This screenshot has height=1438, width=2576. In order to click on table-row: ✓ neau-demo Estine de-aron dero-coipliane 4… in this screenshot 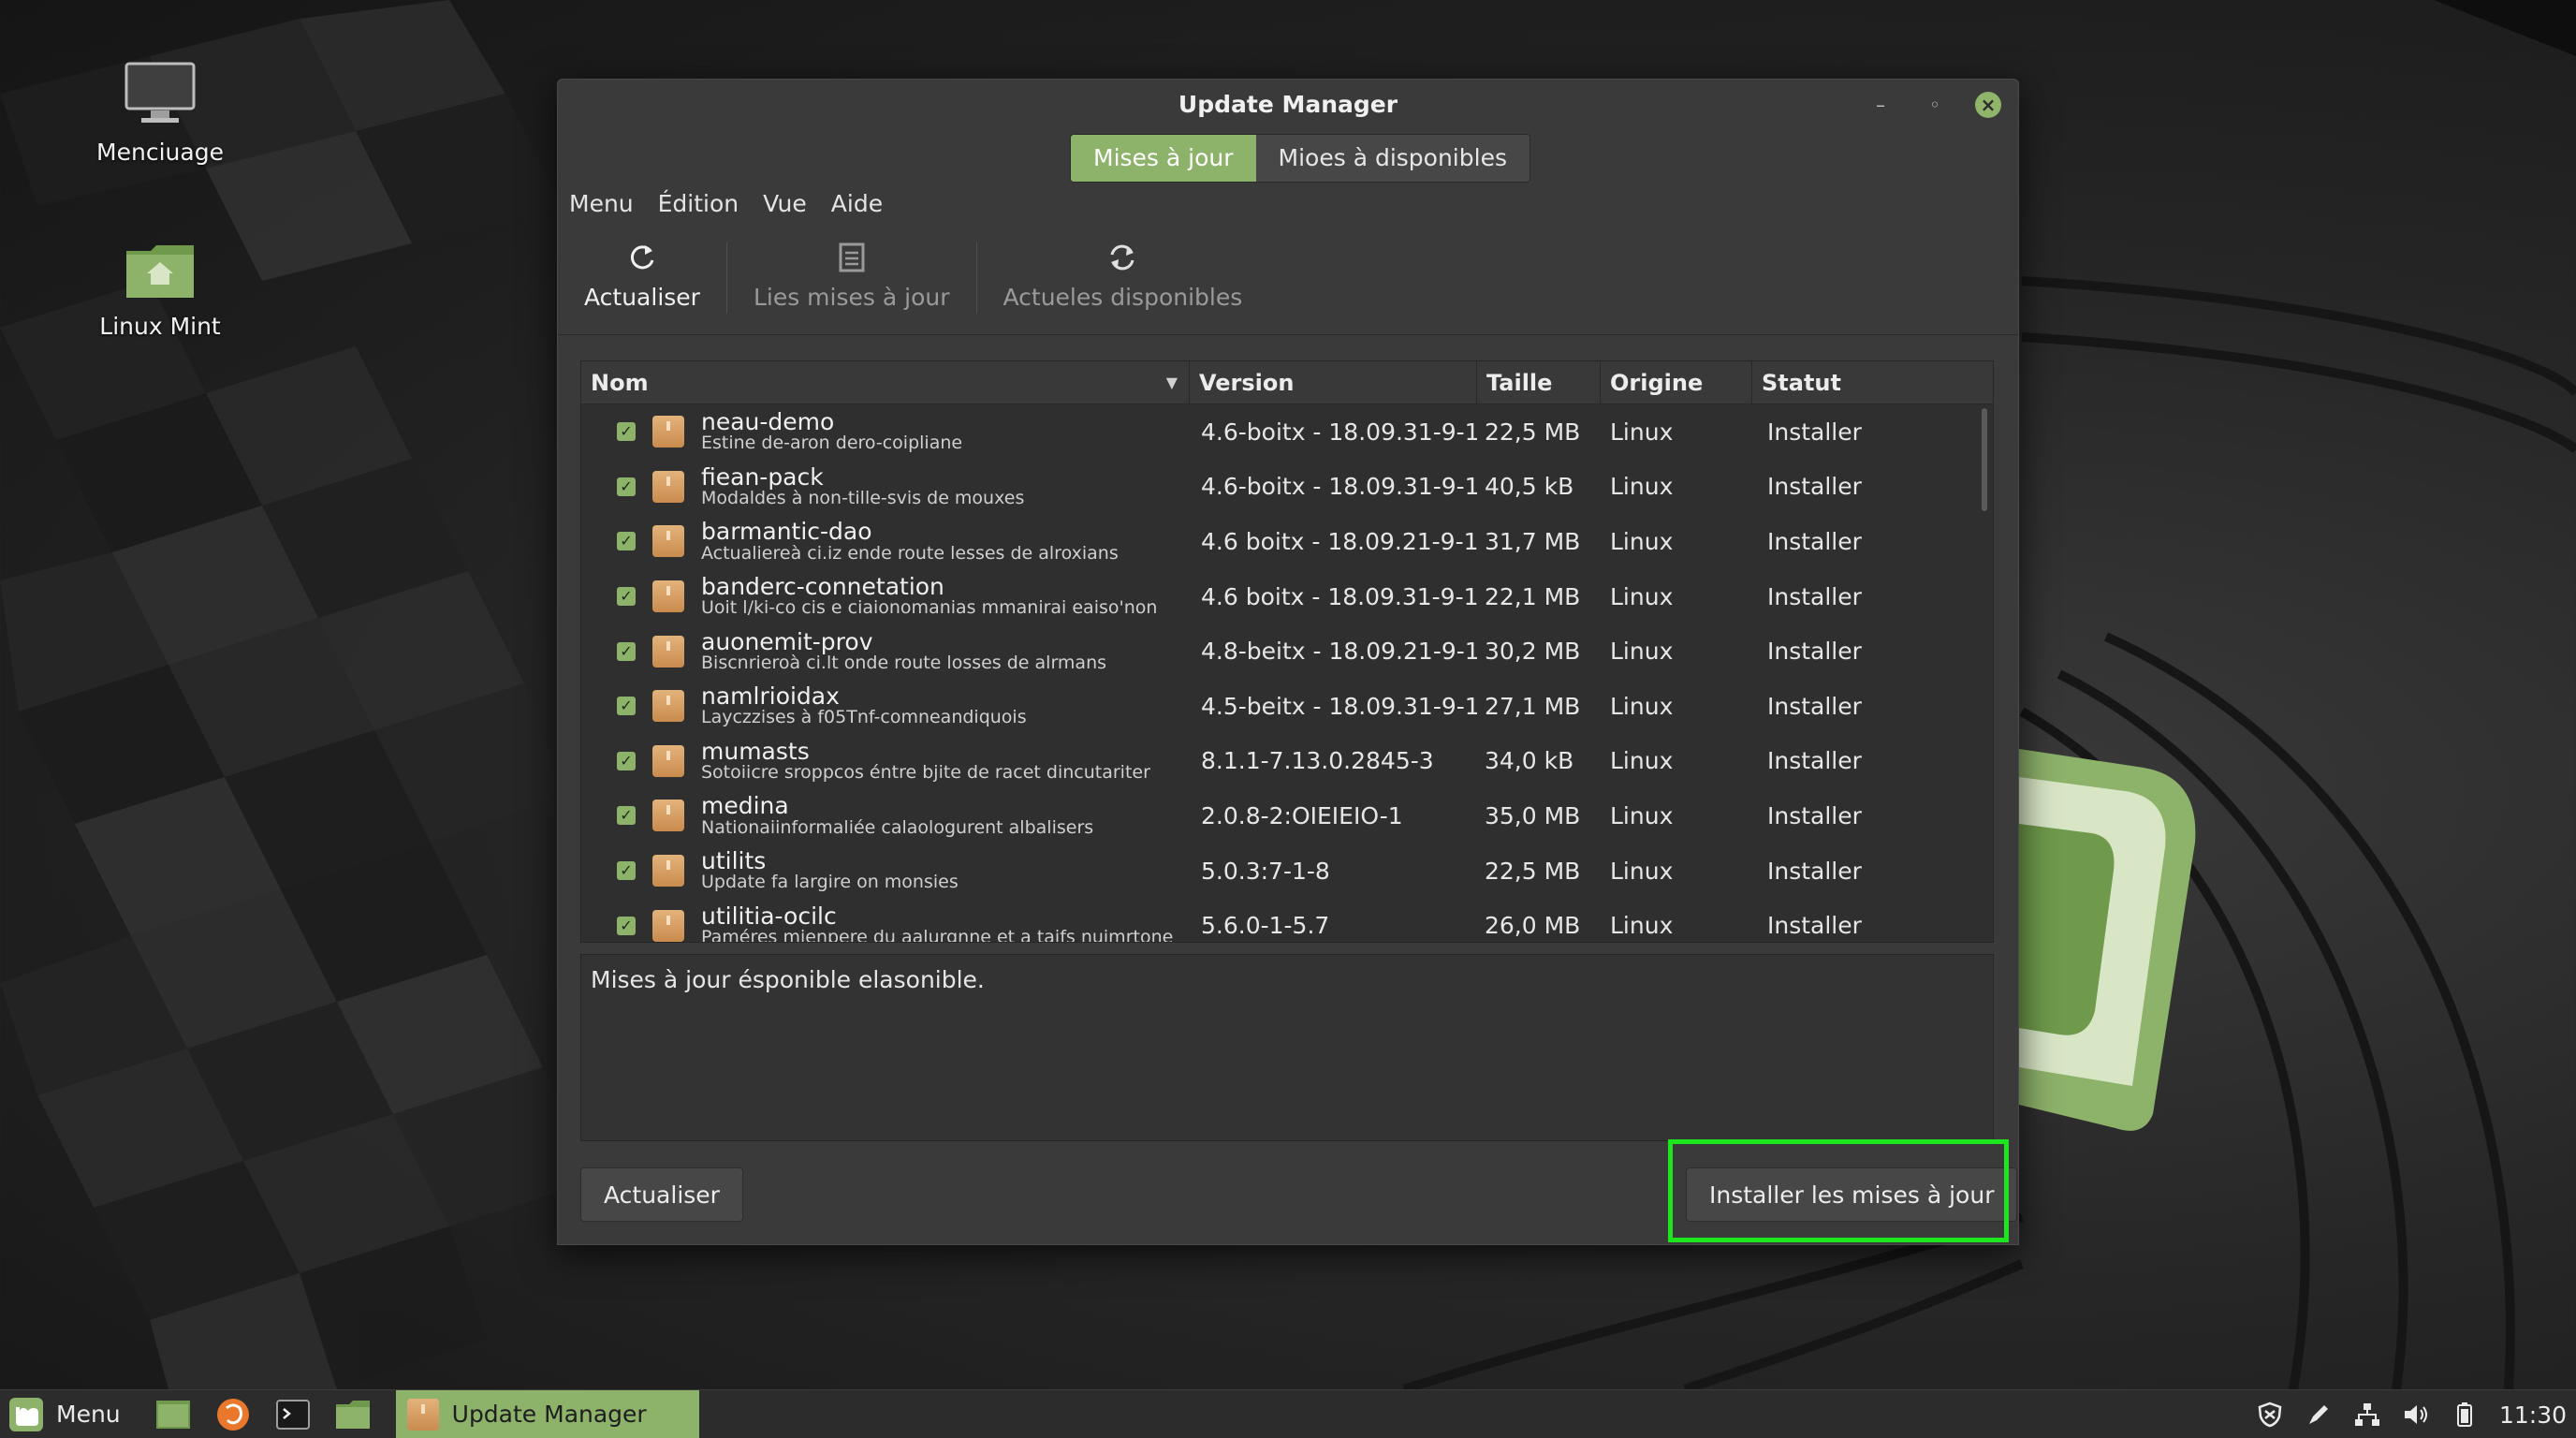, I will do `click(1287, 432)`.